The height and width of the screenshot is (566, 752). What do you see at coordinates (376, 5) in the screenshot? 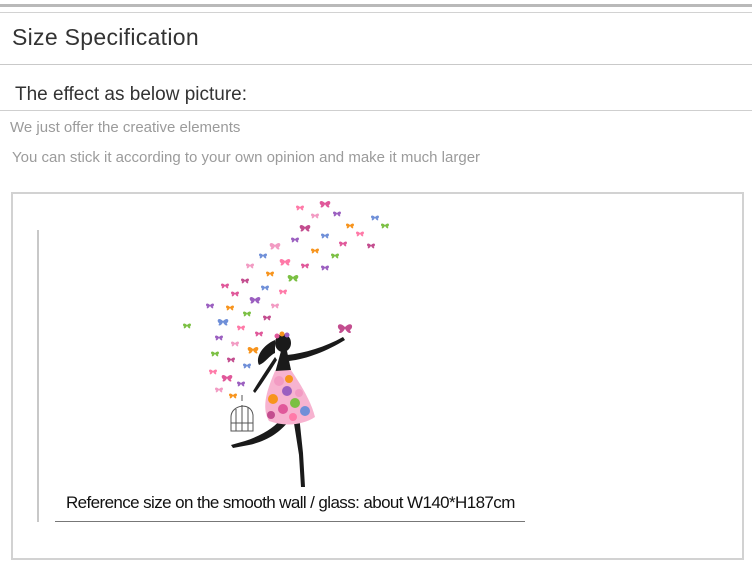
I see `top-divider-thick` at bounding box center [376, 5].